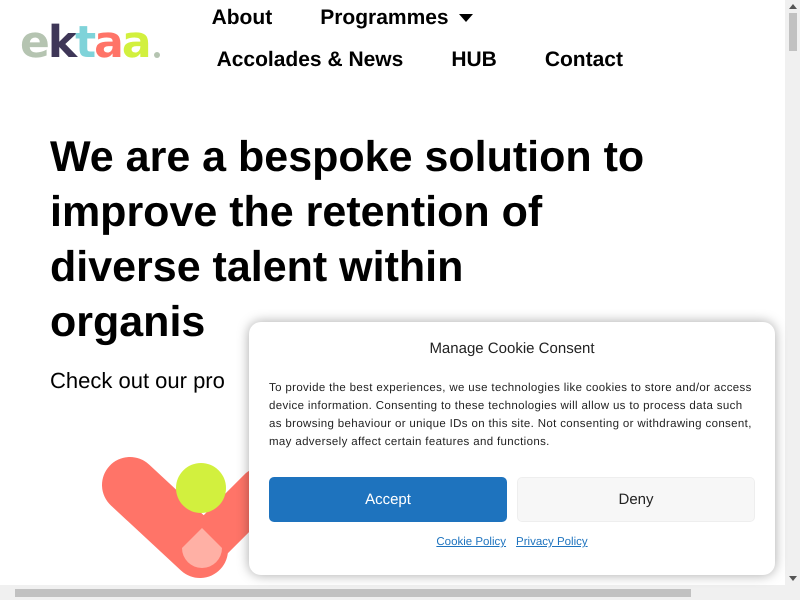 This screenshot has height=600, width=800. Describe the element at coordinates (552, 542) in the screenshot. I see `policy-link: Privacy Policy` at that location.